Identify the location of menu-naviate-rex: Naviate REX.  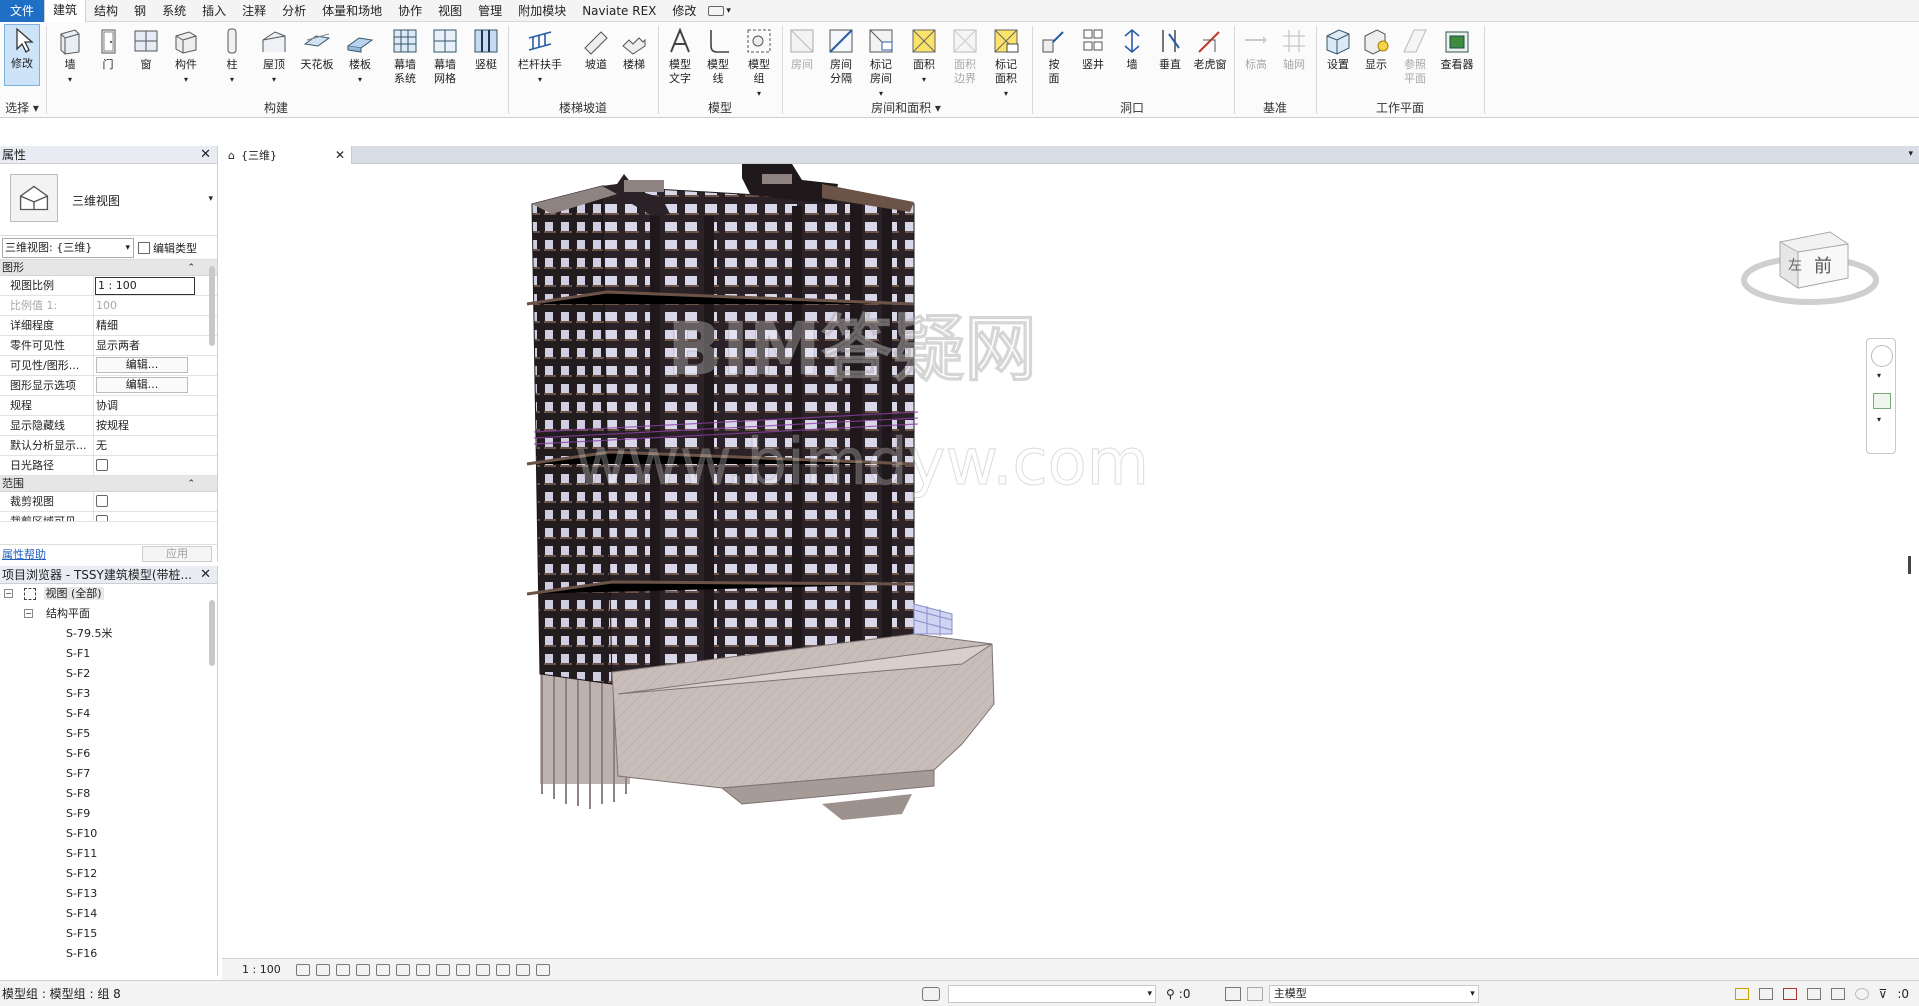
(619, 11).